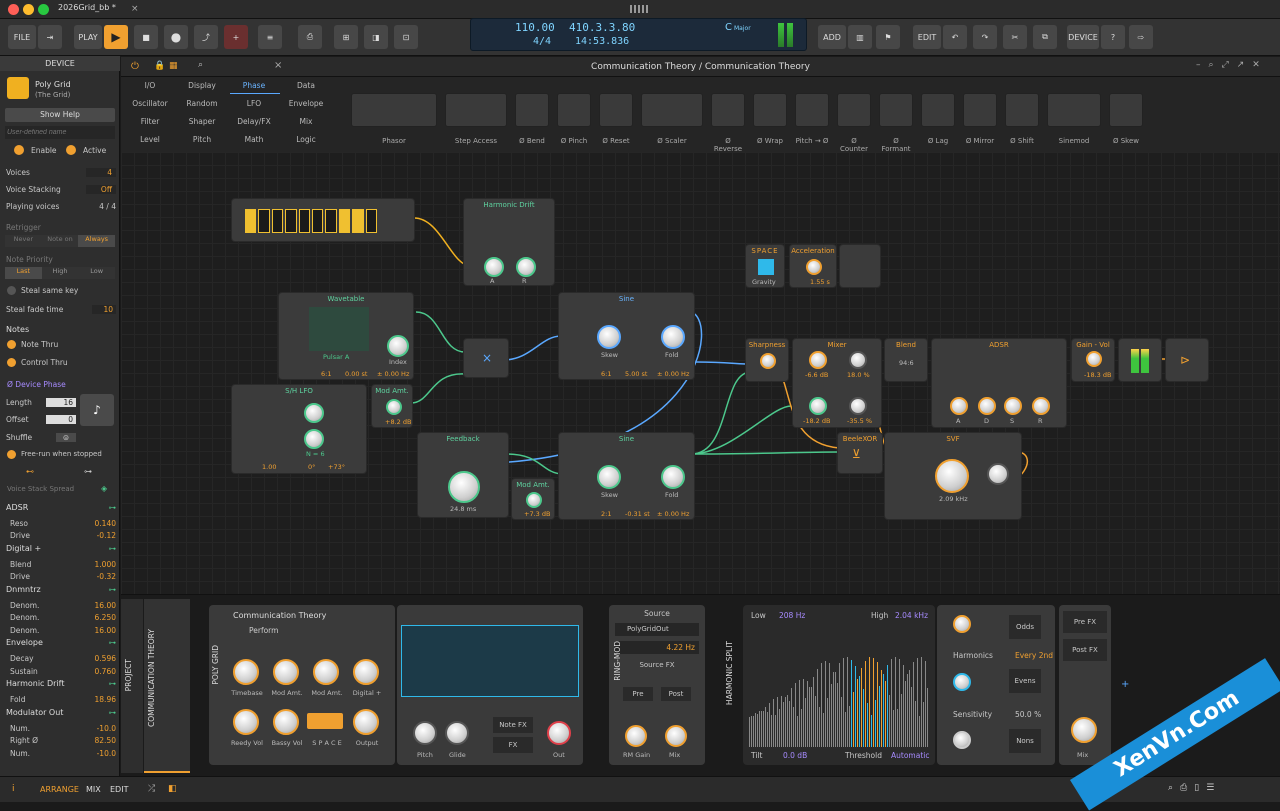 The width and height of the screenshot is (1280, 811). I want to click on harmonics-value: Every 2nd, so click(1034, 655).